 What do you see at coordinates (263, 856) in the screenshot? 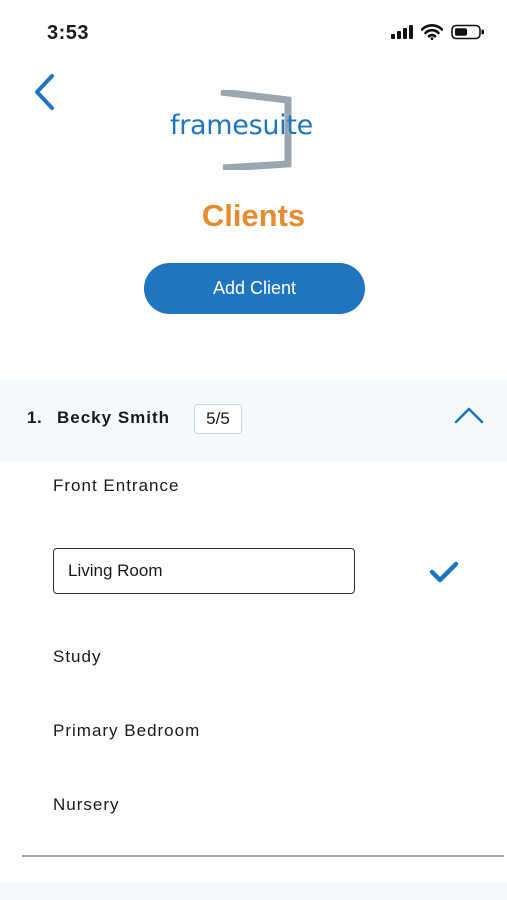
I see `section-divider` at bounding box center [263, 856].